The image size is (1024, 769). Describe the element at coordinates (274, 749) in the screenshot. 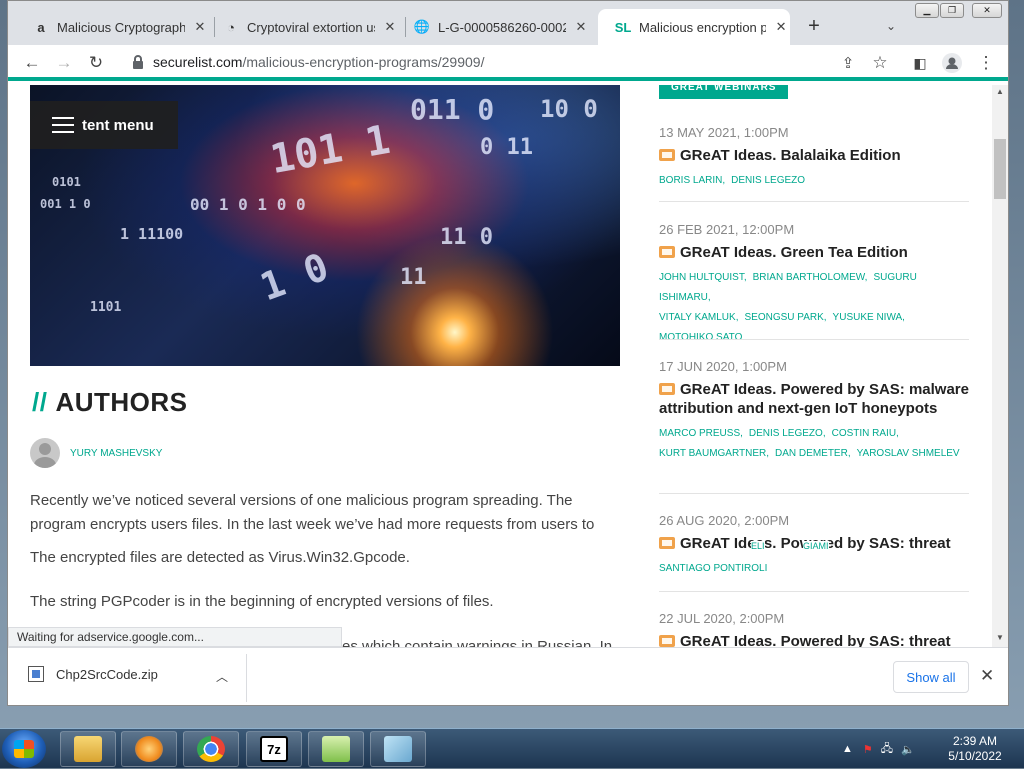

I see `7zip-taskbar-button: 7z` at that location.